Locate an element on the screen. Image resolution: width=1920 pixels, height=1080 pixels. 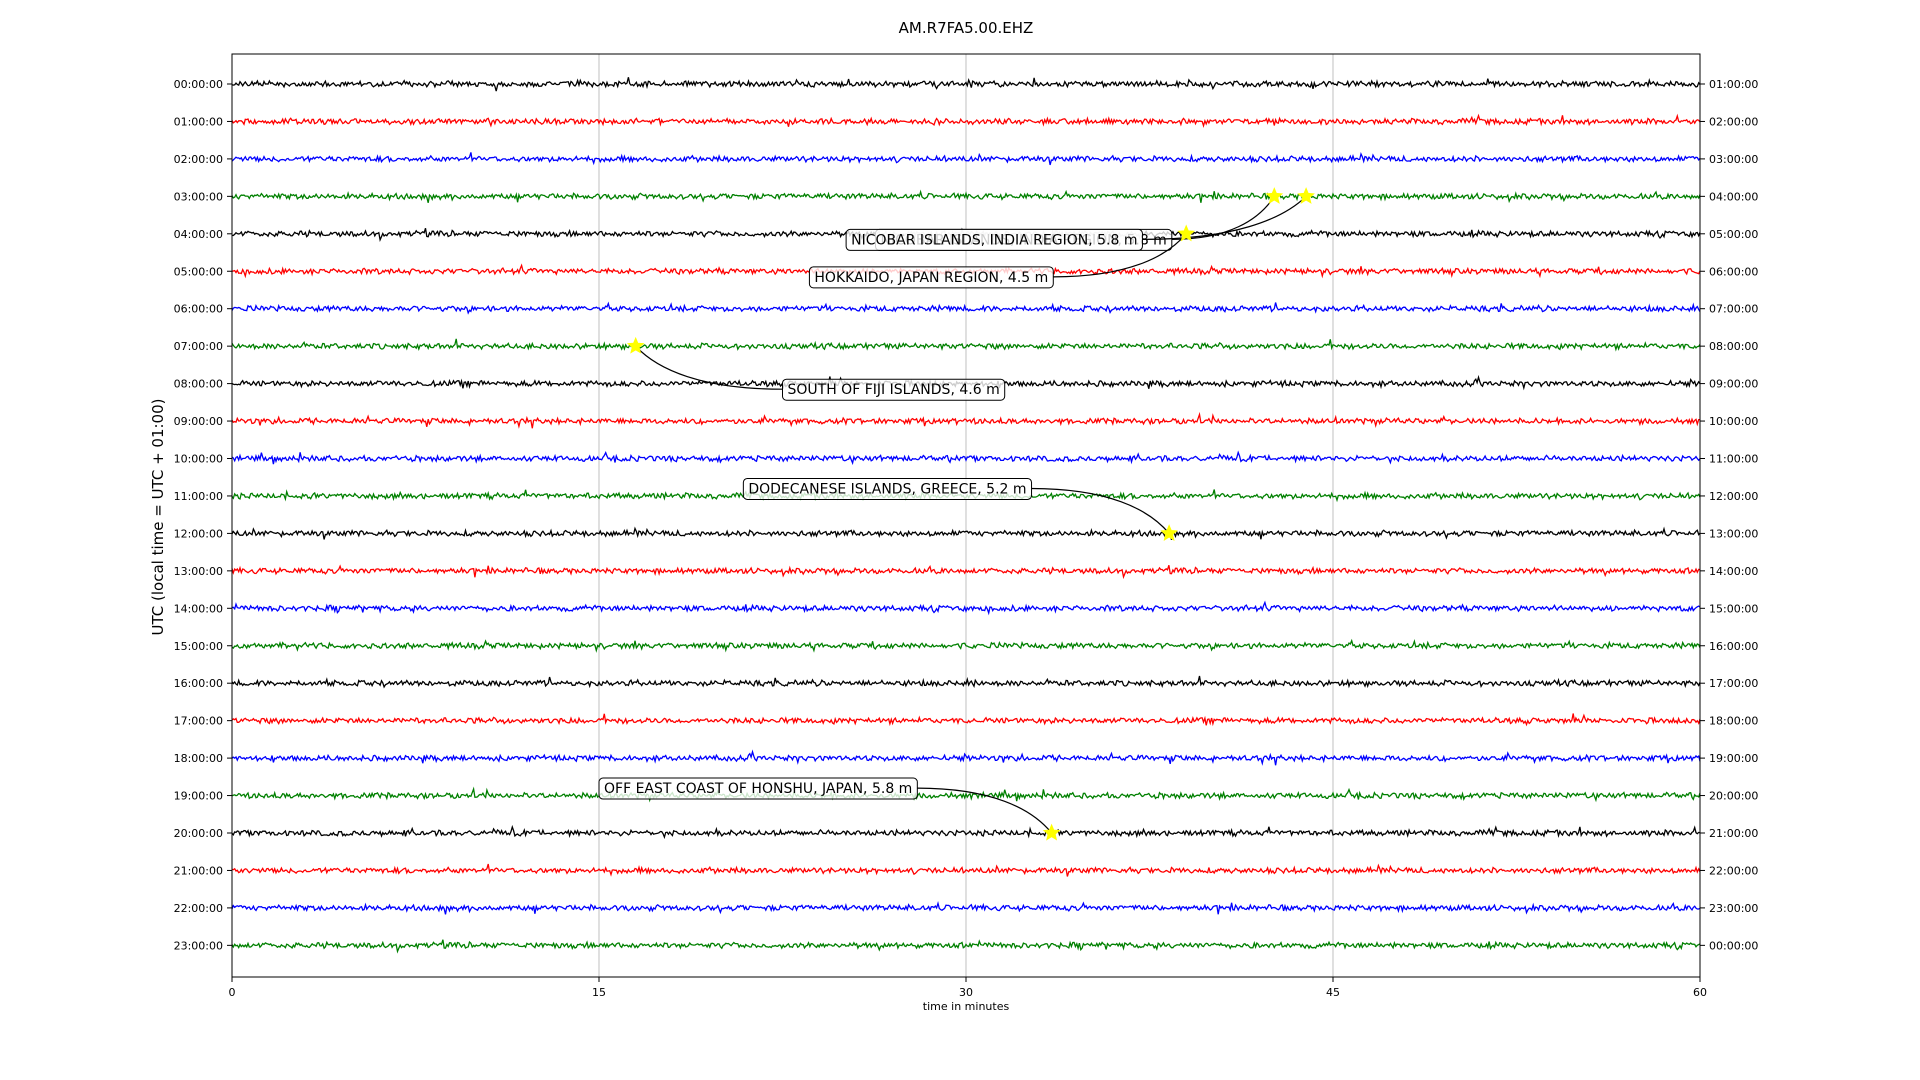
y-tick-label-local: 06:00:00 is located at coordinates (1733, 271).